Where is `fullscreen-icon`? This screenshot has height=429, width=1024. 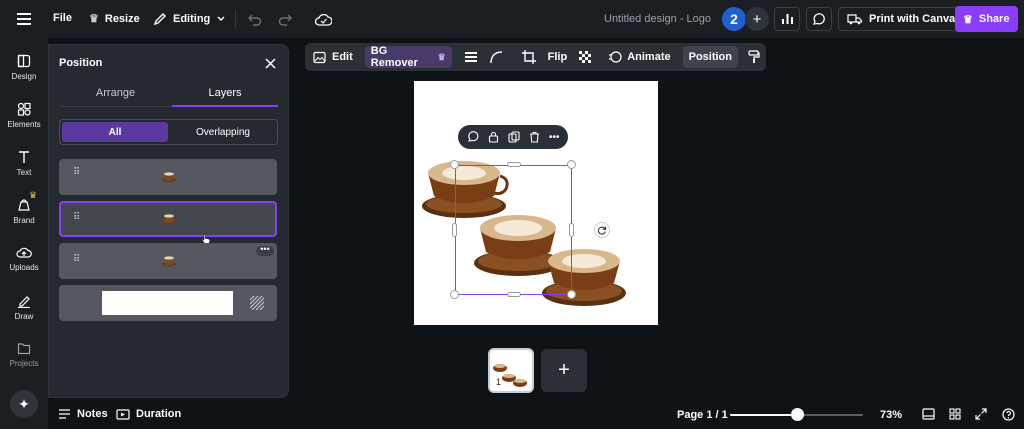
fullscreen-icon is located at coordinates (981, 414).